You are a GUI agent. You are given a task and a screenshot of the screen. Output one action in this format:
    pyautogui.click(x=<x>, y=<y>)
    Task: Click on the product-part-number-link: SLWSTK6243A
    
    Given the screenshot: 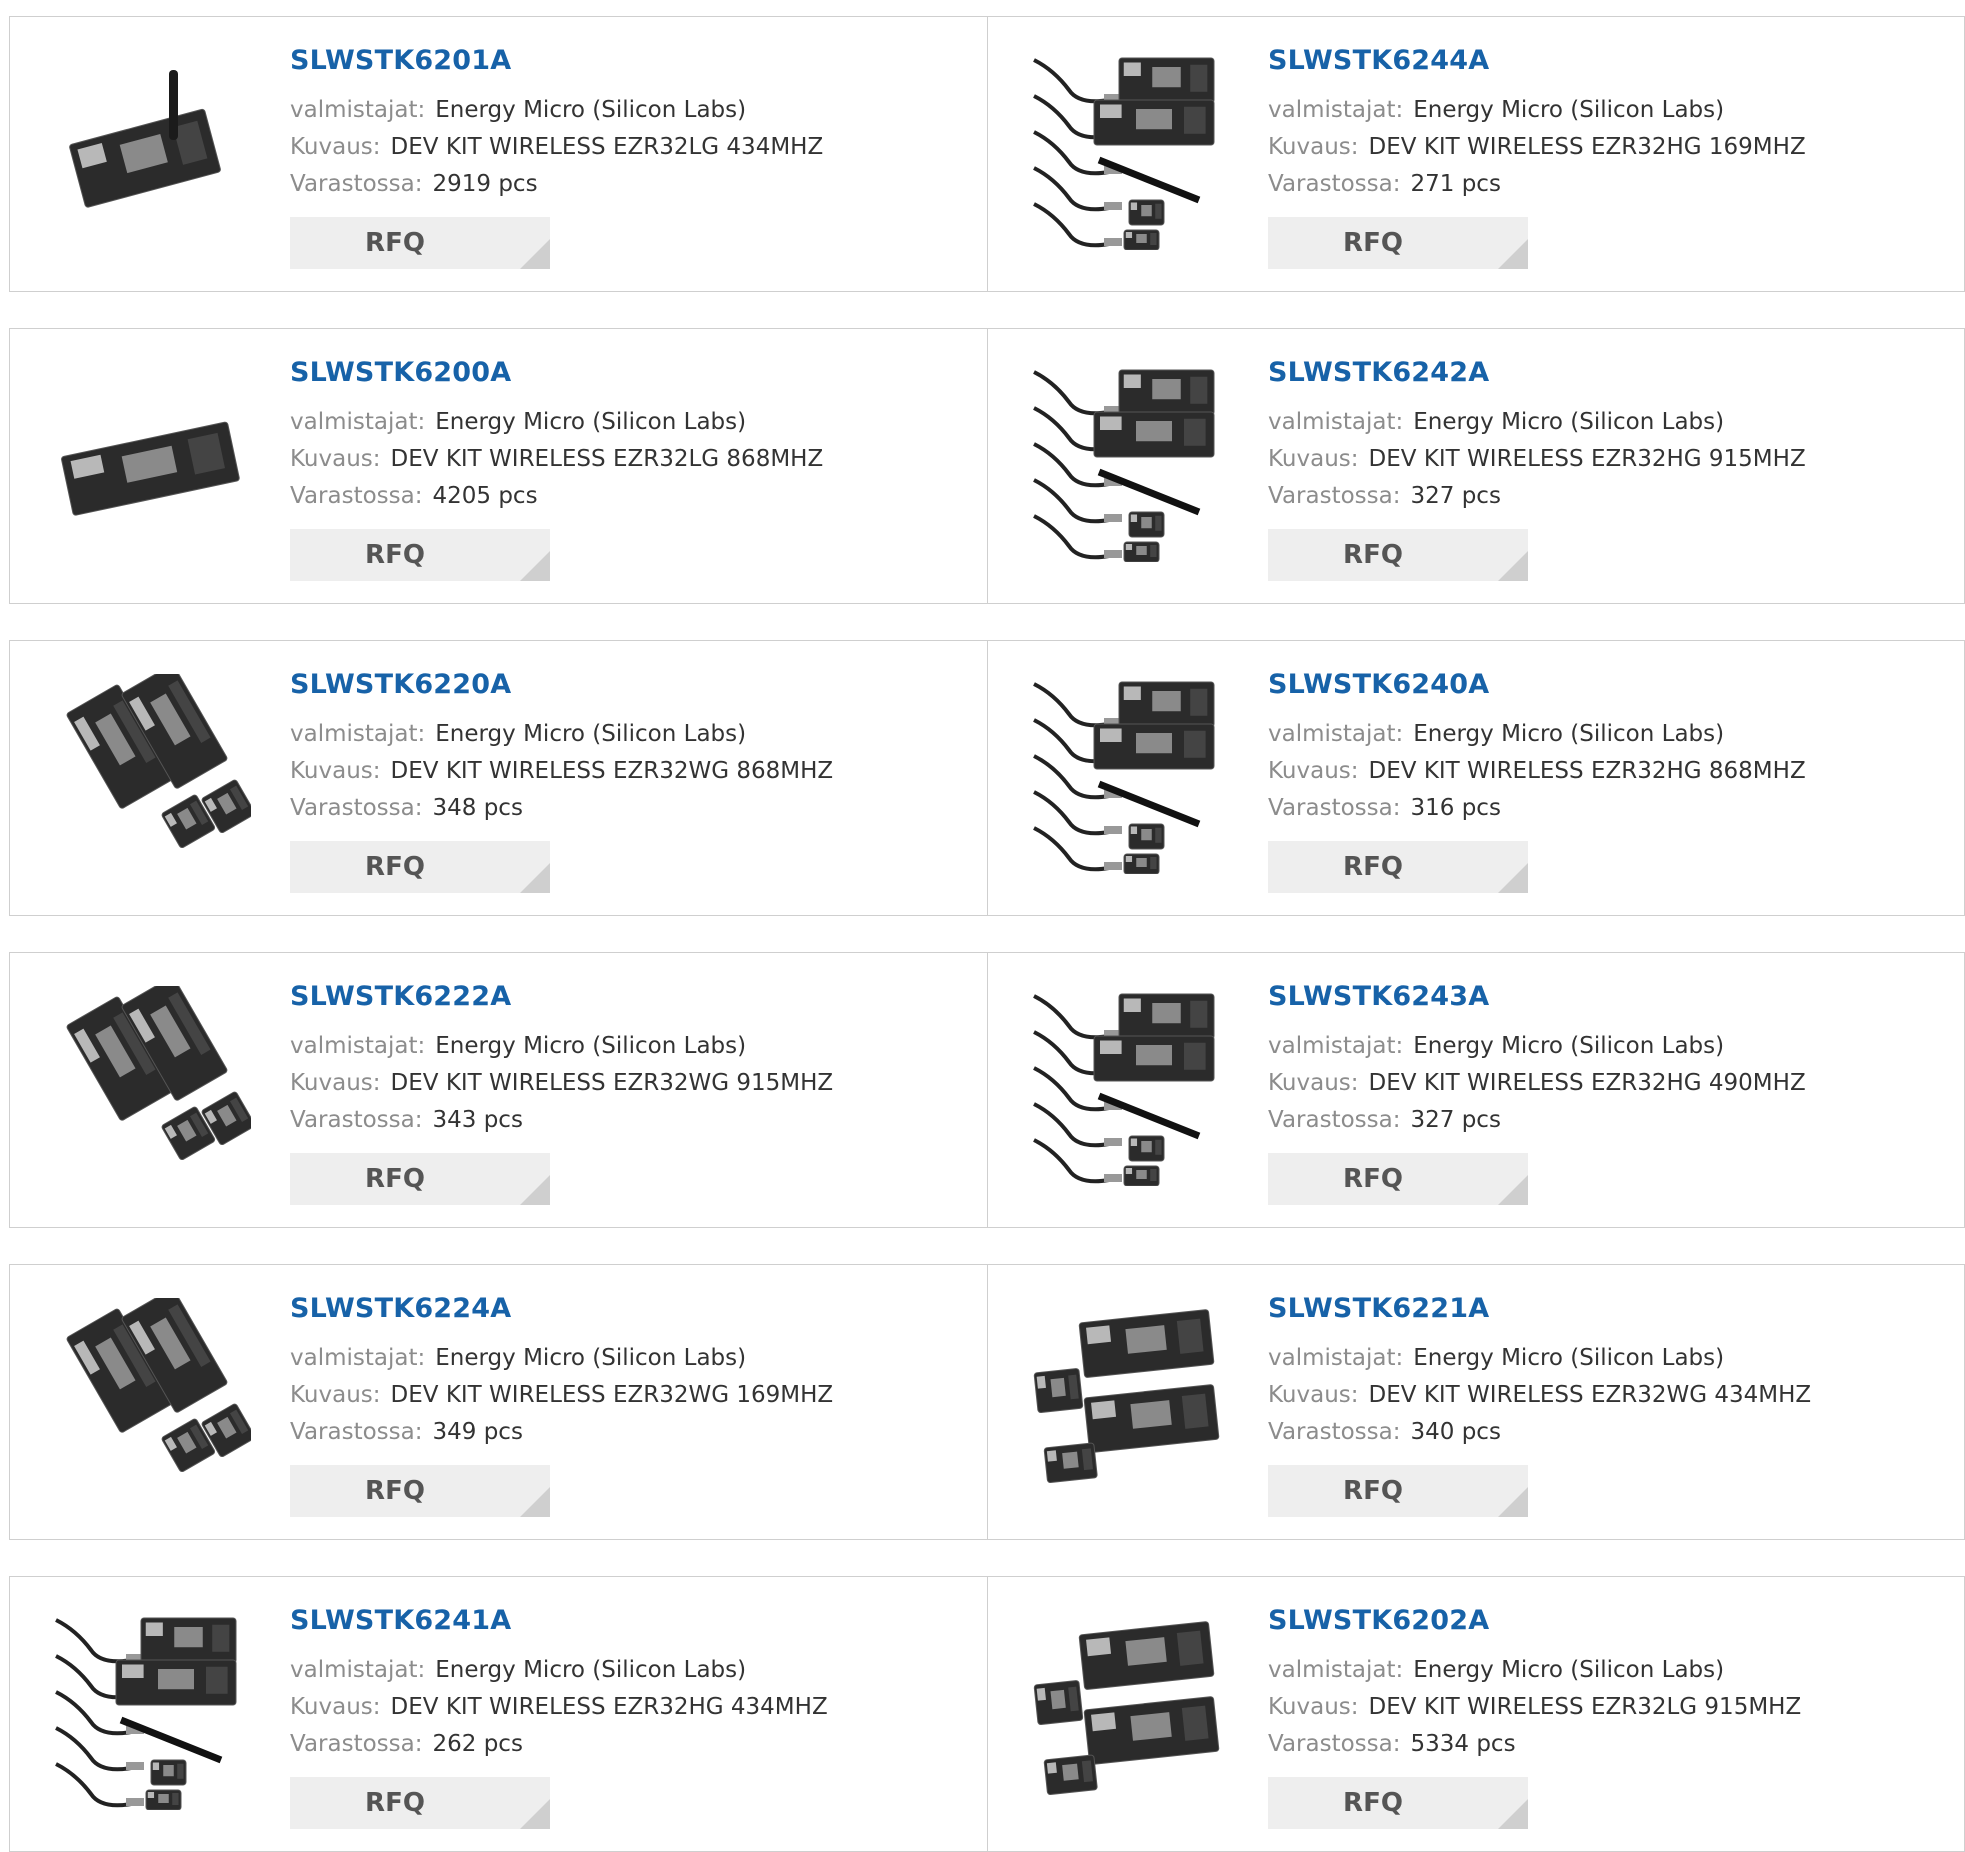 What is the action you would take?
    pyautogui.click(x=1378, y=996)
    